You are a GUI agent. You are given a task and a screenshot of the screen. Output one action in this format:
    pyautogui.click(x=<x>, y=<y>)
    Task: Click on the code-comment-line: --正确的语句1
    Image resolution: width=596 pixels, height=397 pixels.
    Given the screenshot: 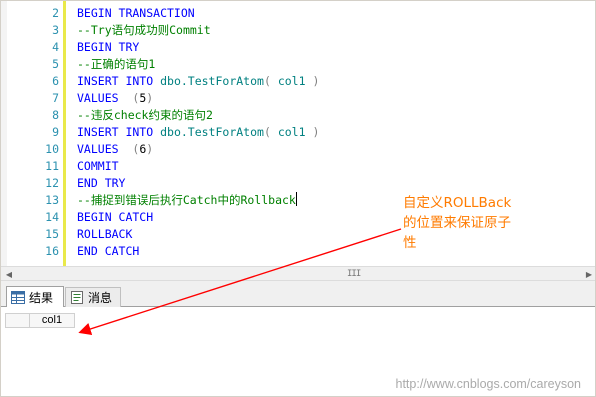 What is the action you would take?
    pyautogui.click(x=336, y=64)
    